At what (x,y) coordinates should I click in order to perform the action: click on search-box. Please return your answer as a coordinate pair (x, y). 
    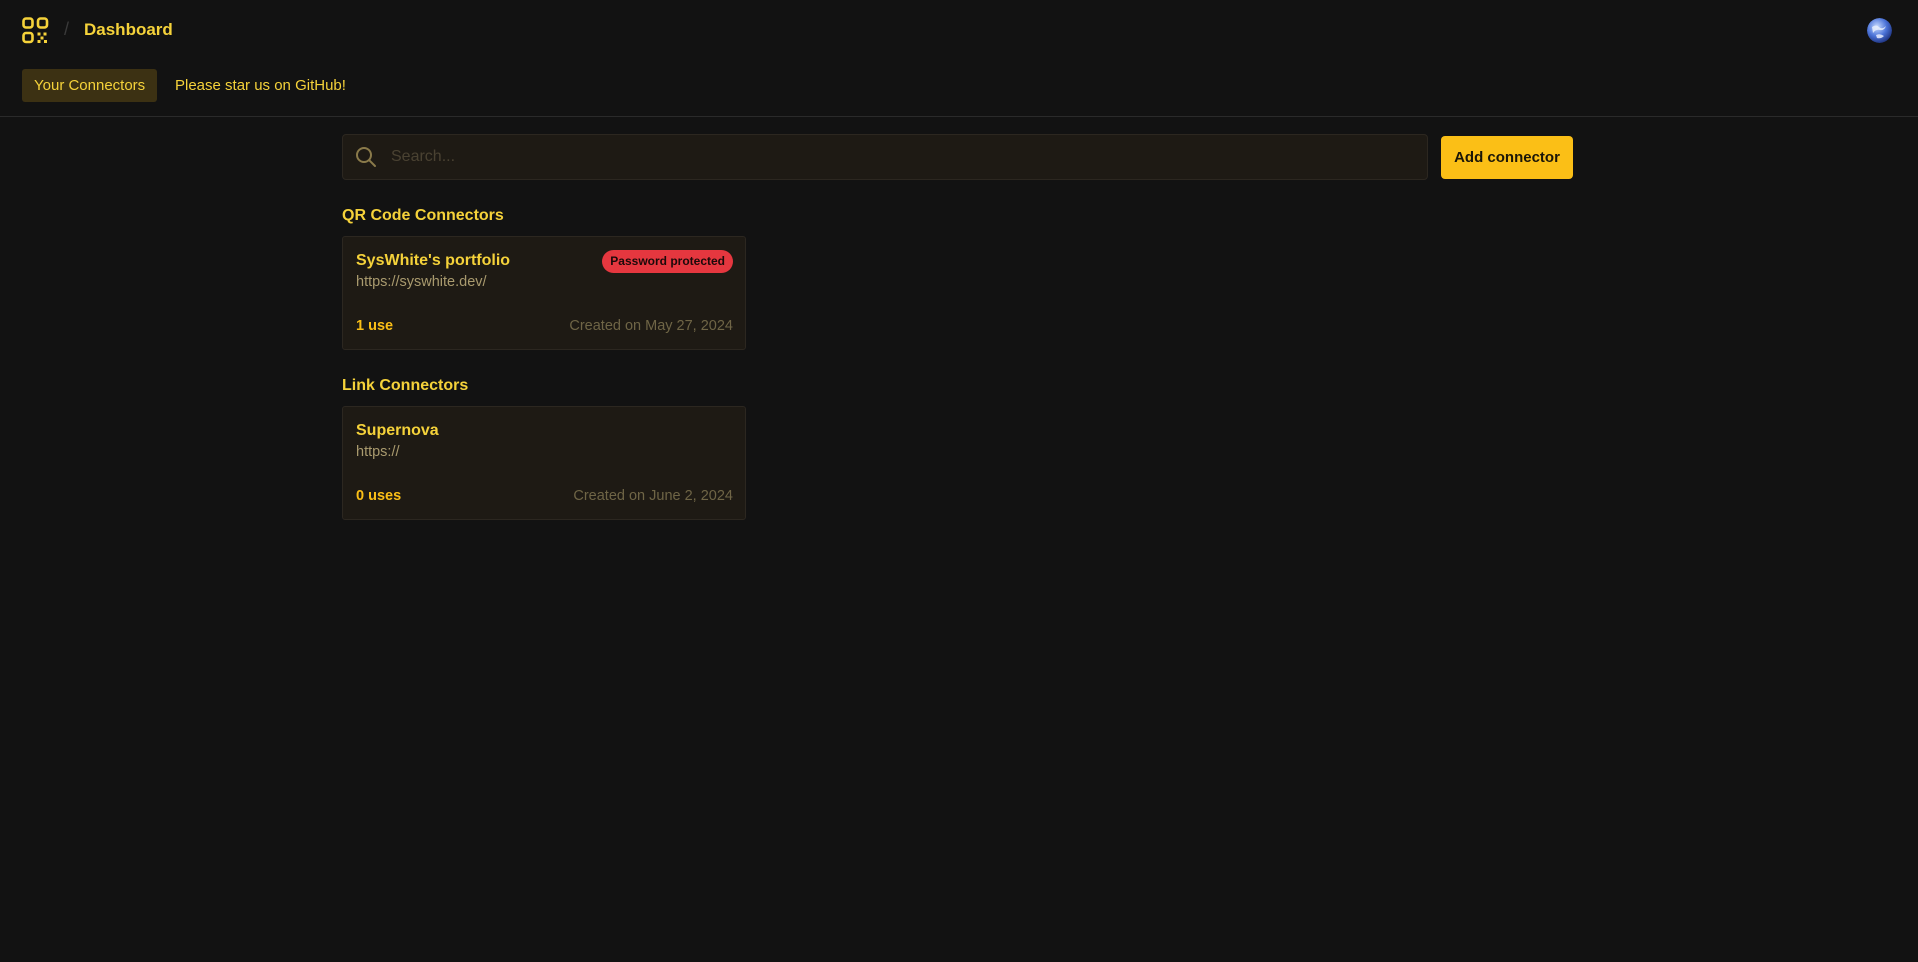
    Looking at the image, I should click on (885, 157).